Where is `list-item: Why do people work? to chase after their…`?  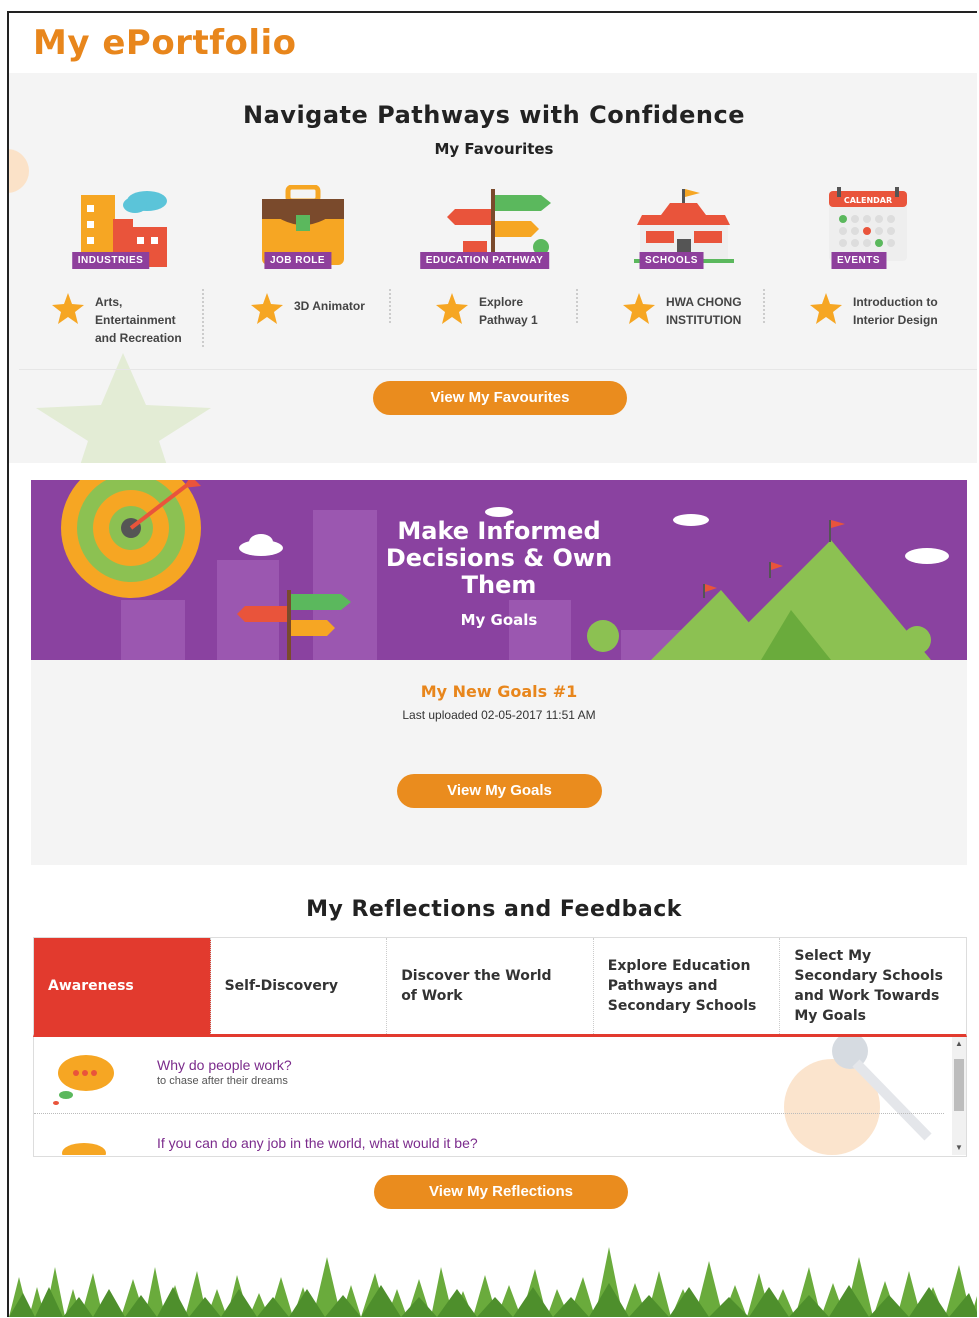 list-item: Why do people work? to chase after their… is located at coordinates (489, 1075).